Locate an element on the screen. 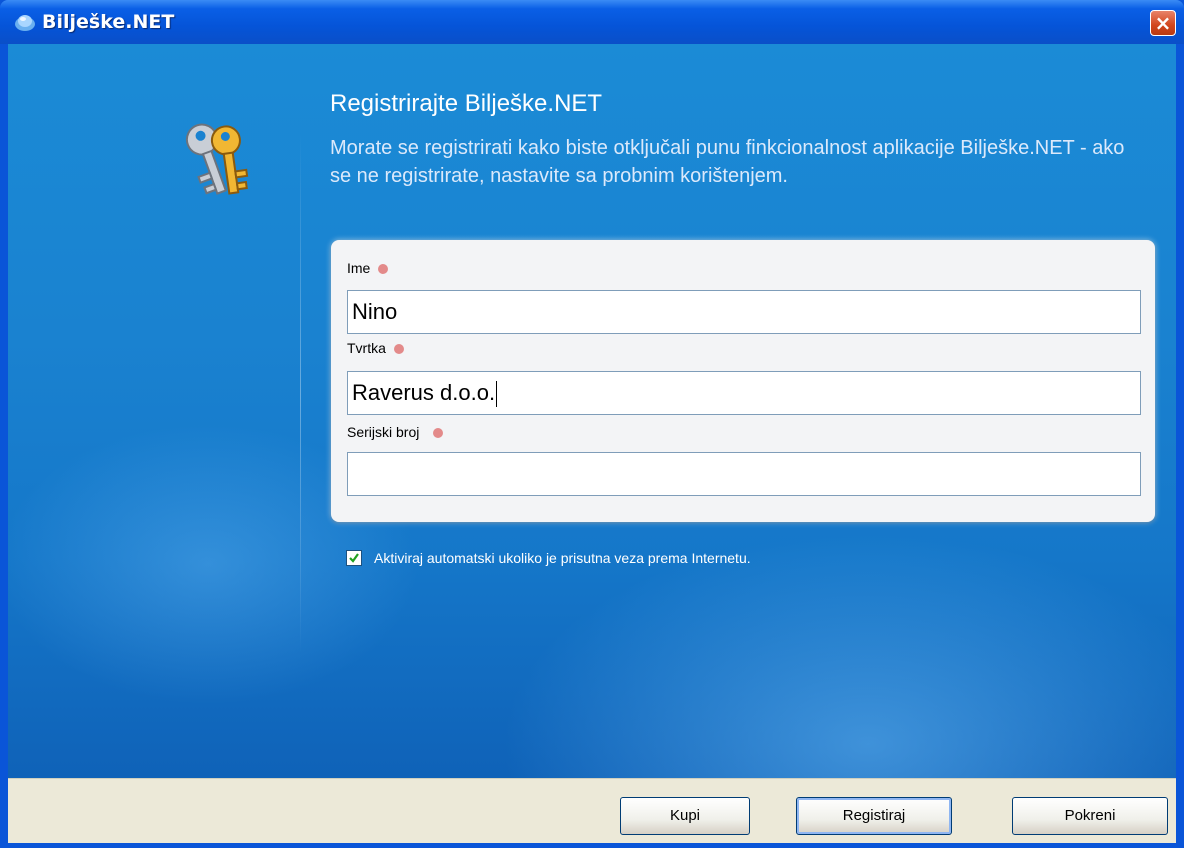 This screenshot has height=848, width=1184. name-field-label: Ime is located at coordinates (368, 268).